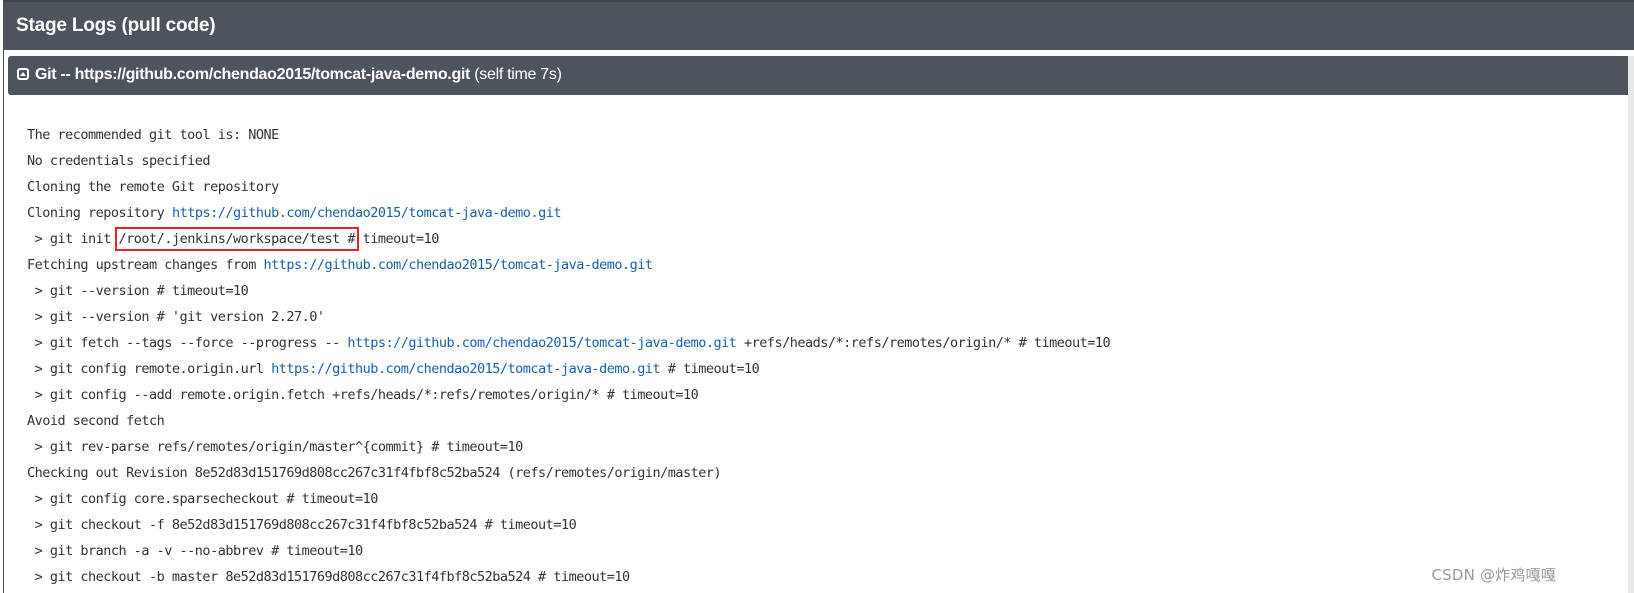 This screenshot has width=1634, height=593. I want to click on stage-header: Stage Logs (pull code), so click(819, 25).